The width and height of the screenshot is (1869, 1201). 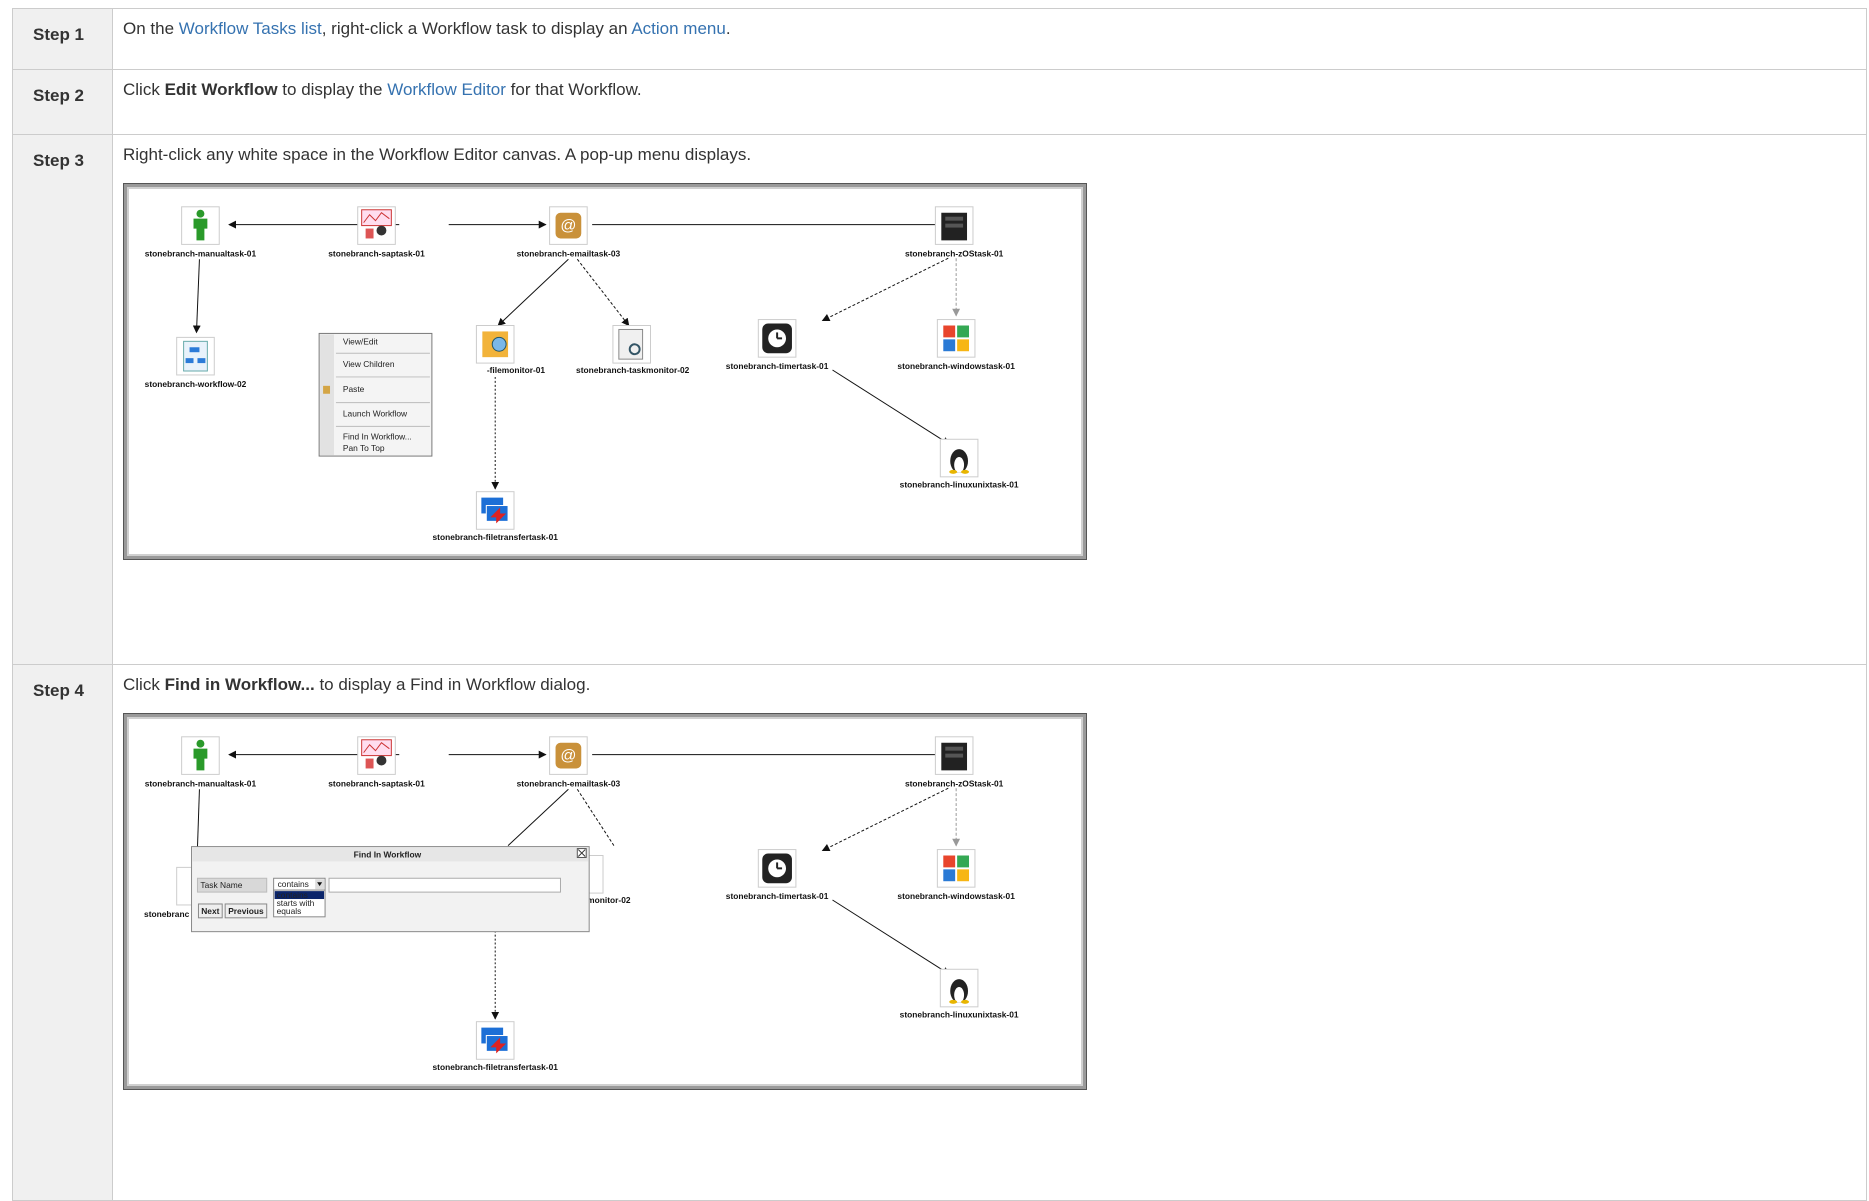 What do you see at coordinates (446, 89) in the screenshot?
I see `workflow-editor-link: Workflow Editor` at bounding box center [446, 89].